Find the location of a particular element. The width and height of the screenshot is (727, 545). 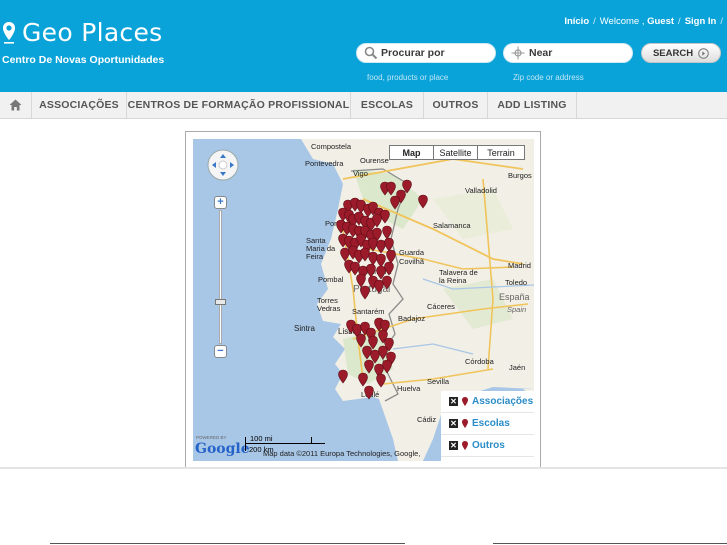

legend-label: Associações is located at coordinates (503, 401).